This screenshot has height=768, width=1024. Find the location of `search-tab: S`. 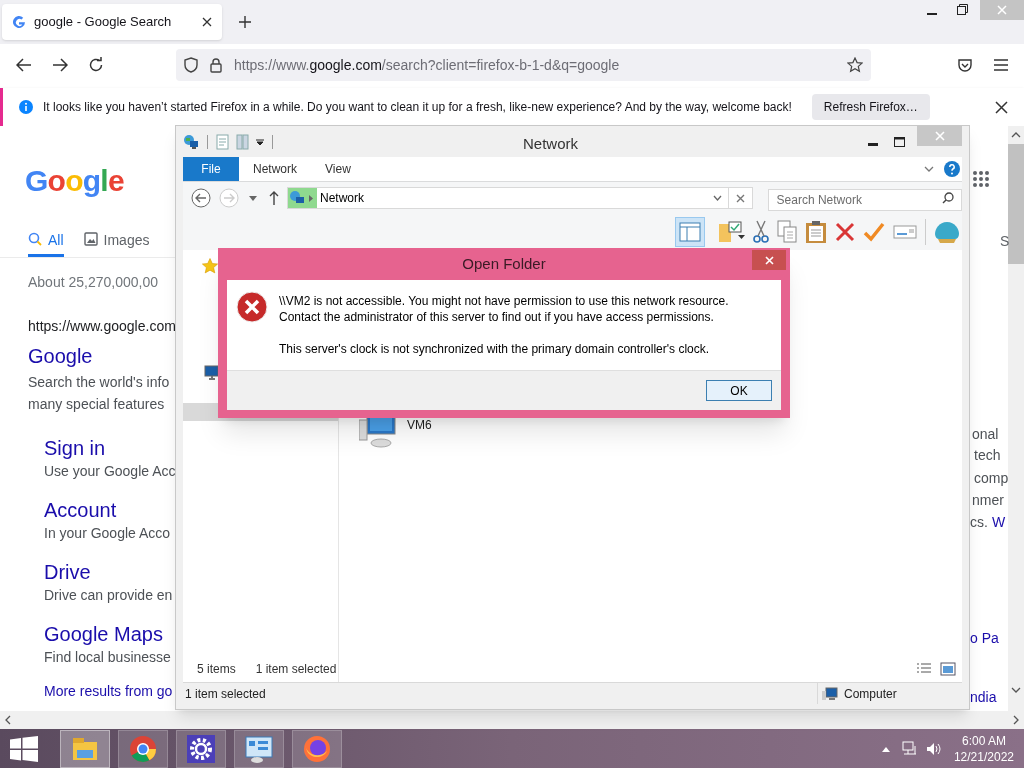

search-tab: S is located at coordinates (1005, 241).